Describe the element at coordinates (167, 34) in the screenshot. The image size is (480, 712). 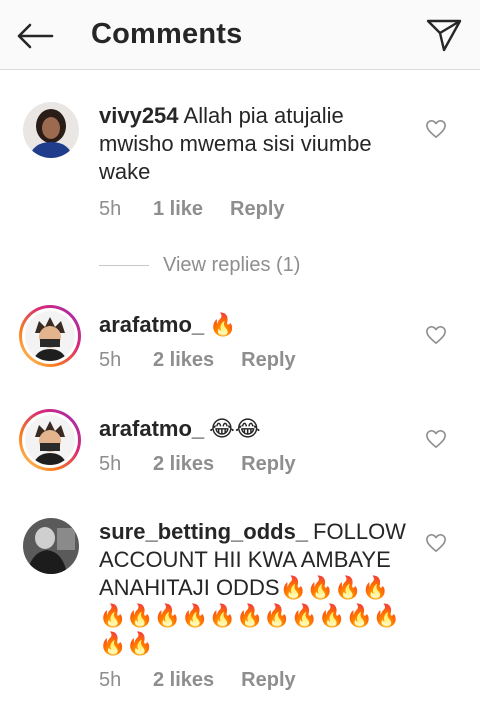
I see `page-title: Comments` at that location.